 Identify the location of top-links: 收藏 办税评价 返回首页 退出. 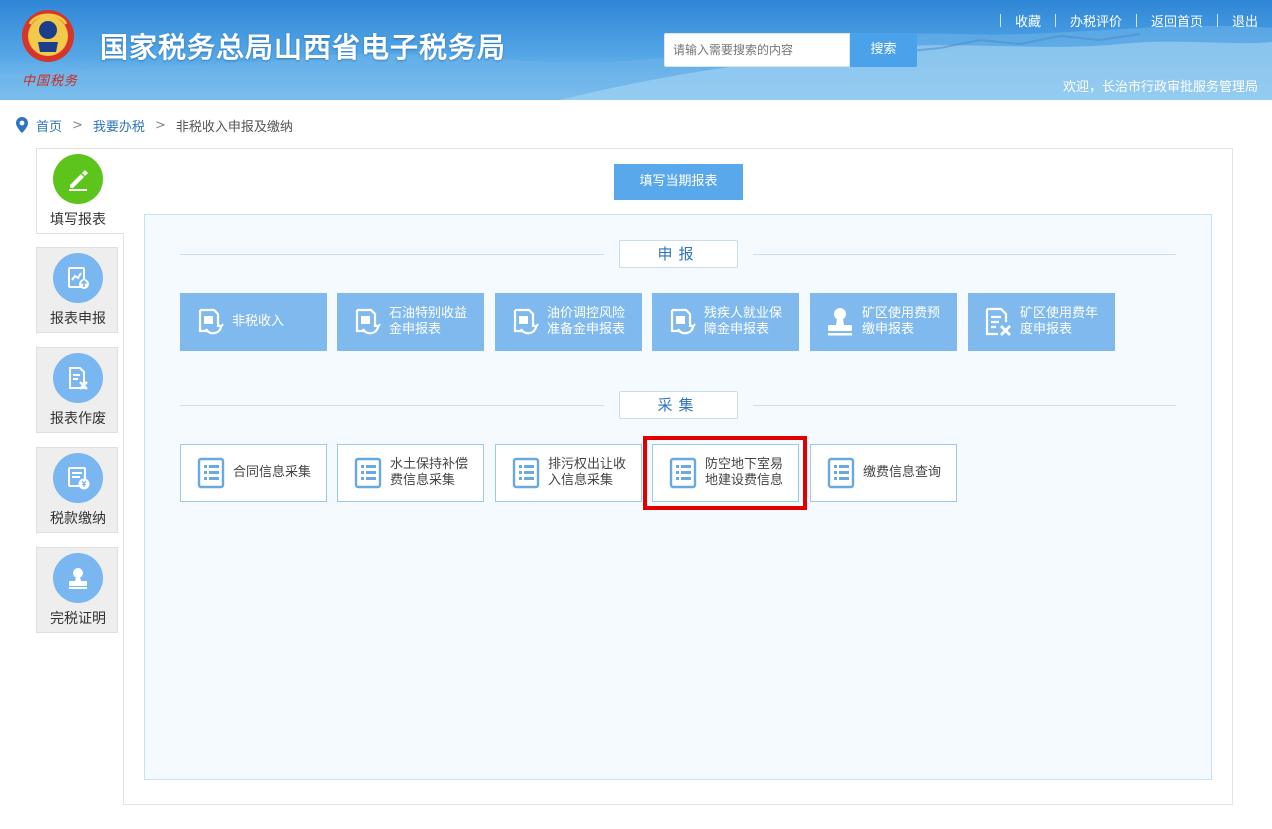
(1122, 20).